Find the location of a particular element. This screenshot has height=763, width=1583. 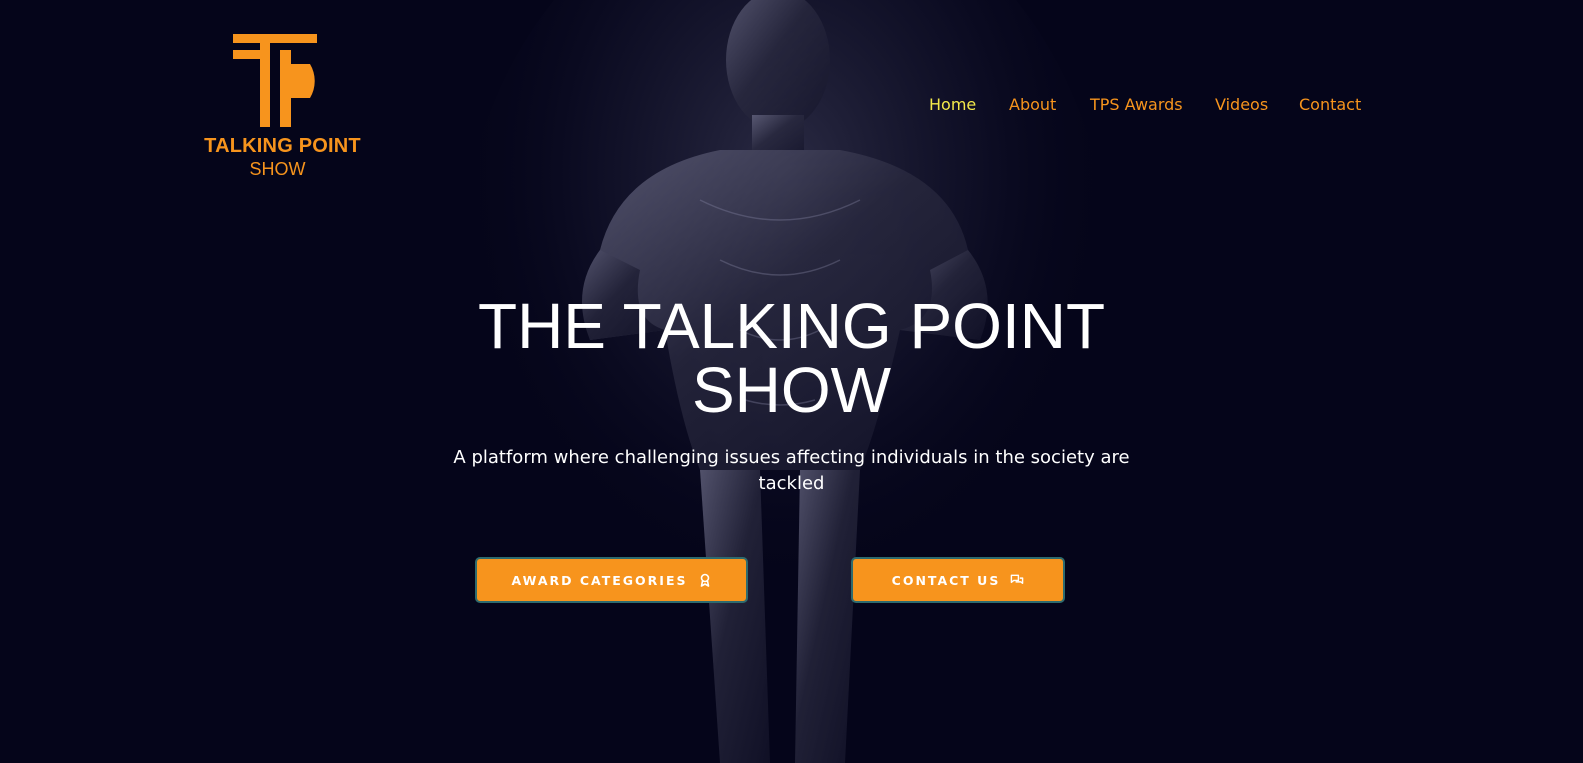

nav-item-contact: Contact is located at coordinates (1330, 104).